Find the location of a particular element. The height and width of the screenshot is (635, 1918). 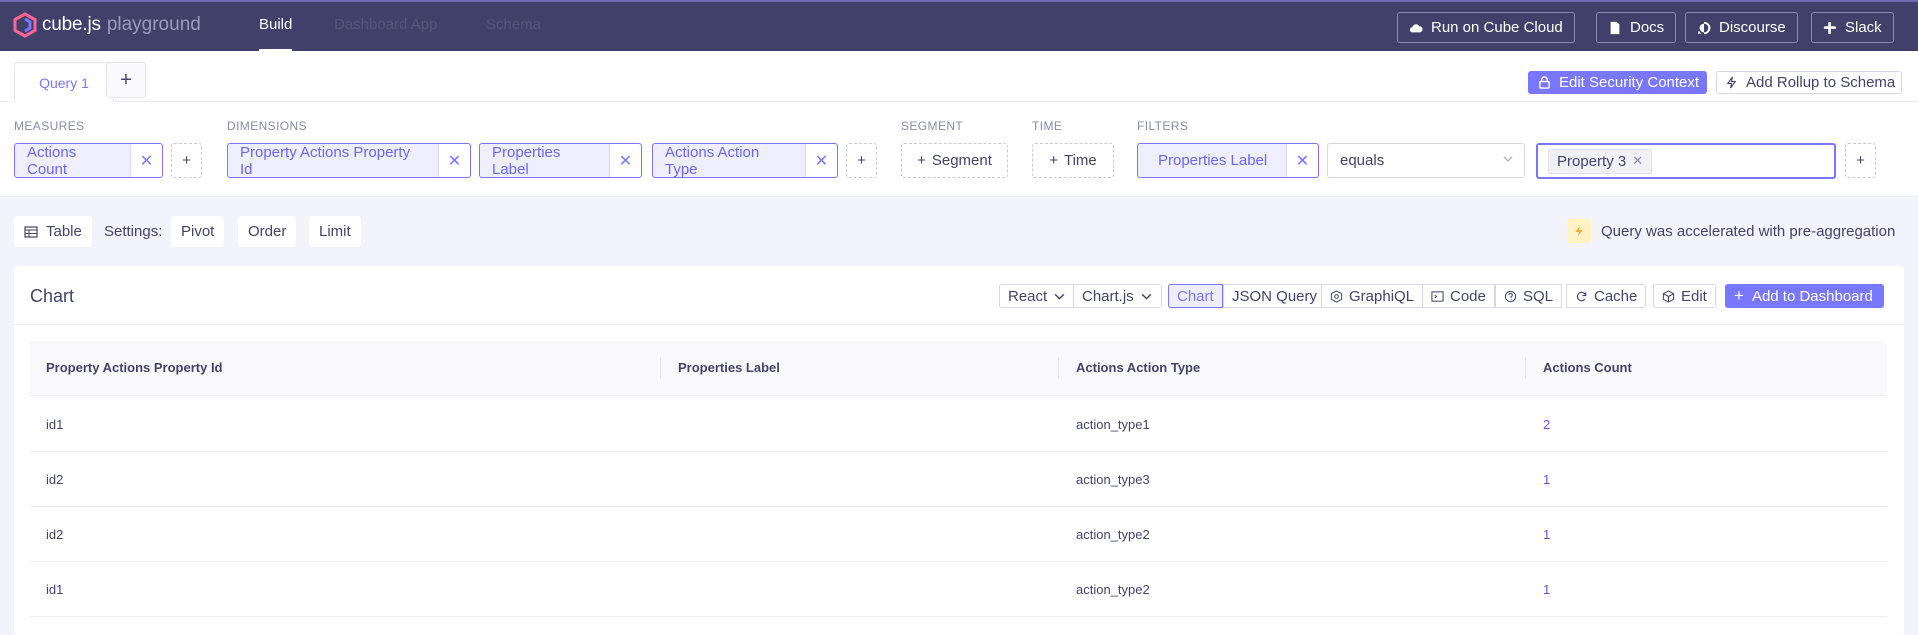

tab-code-label: Code is located at coordinates (1468, 296).